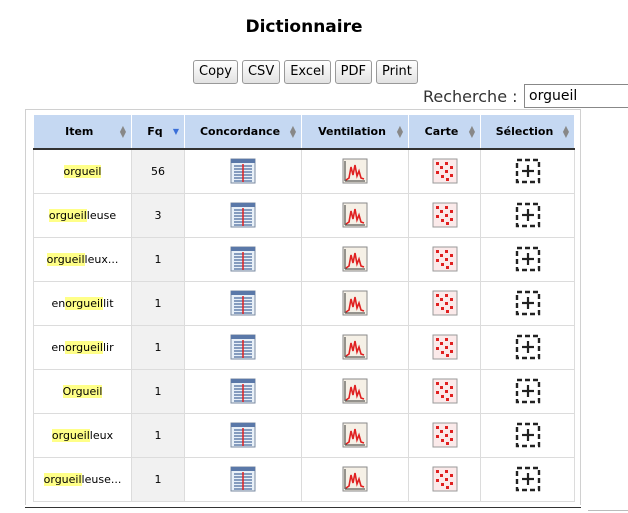 The height and width of the screenshot is (513, 628). I want to click on item-cell: Orgueil, so click(82, 391).